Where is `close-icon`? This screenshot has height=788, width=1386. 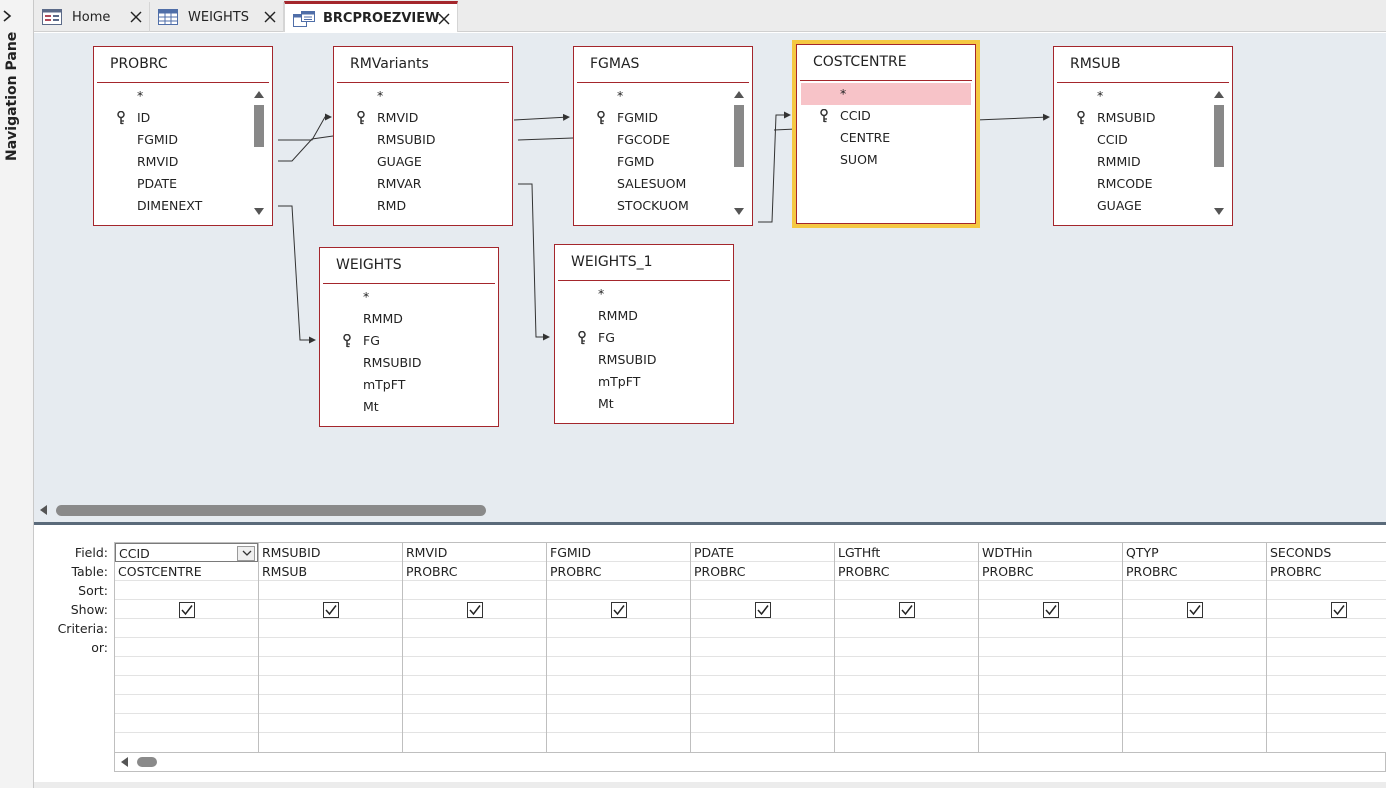 close-icon is located at coordinates (270, 17).